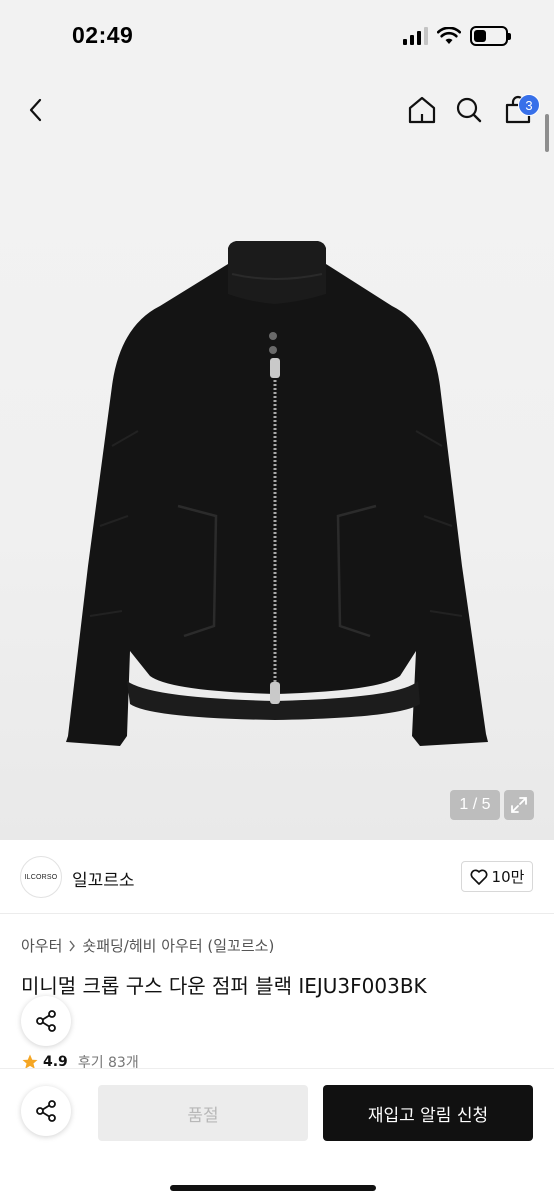  What do you see at coordinates (428, 1113) in the screenshot?
I see `restock-alert-button: 재입고 알림 신청` at bounding box center [428, 1113].